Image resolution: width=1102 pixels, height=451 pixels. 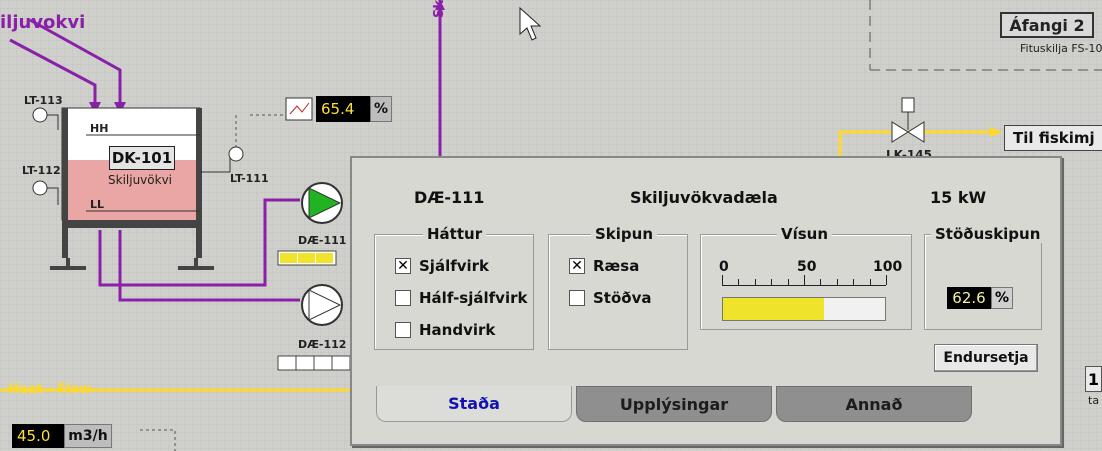 I want to click on command-option-stop: Stöðva, so click(x=610, y=298).